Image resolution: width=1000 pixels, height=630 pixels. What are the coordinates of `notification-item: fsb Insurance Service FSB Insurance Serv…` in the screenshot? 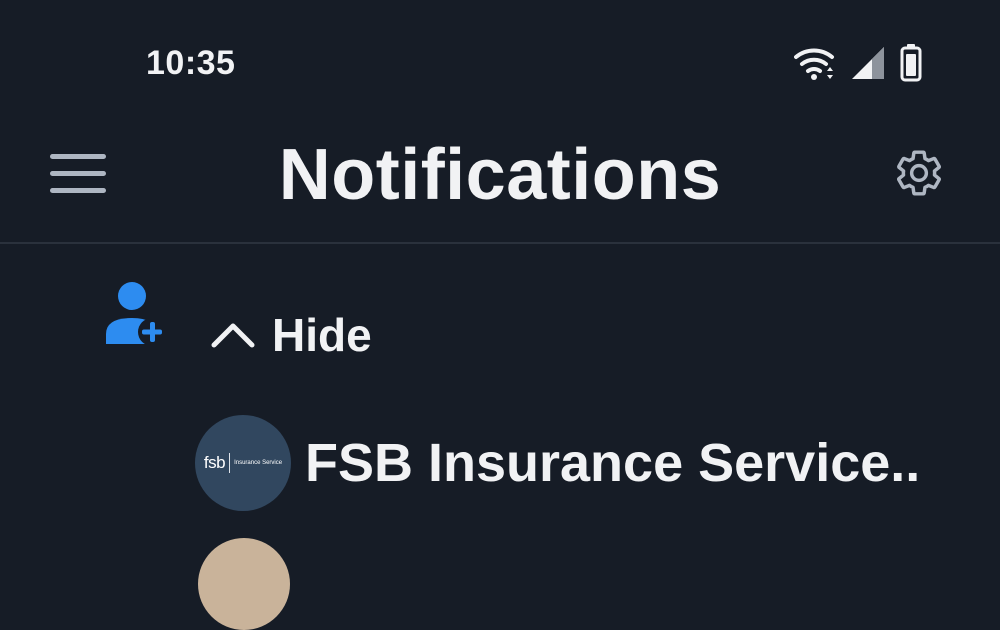 It's located at (597, 463).